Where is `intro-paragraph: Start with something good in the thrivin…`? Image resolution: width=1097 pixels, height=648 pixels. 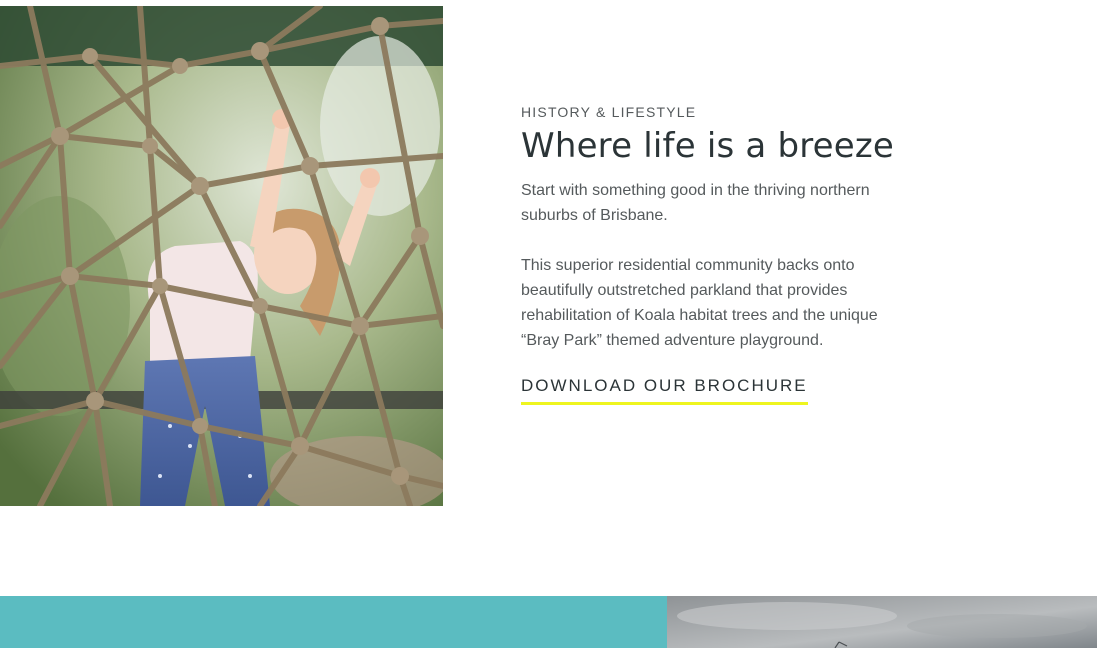
intro-paragraph: Start with something good in the thrivin… is located at coordinates (695, 203).